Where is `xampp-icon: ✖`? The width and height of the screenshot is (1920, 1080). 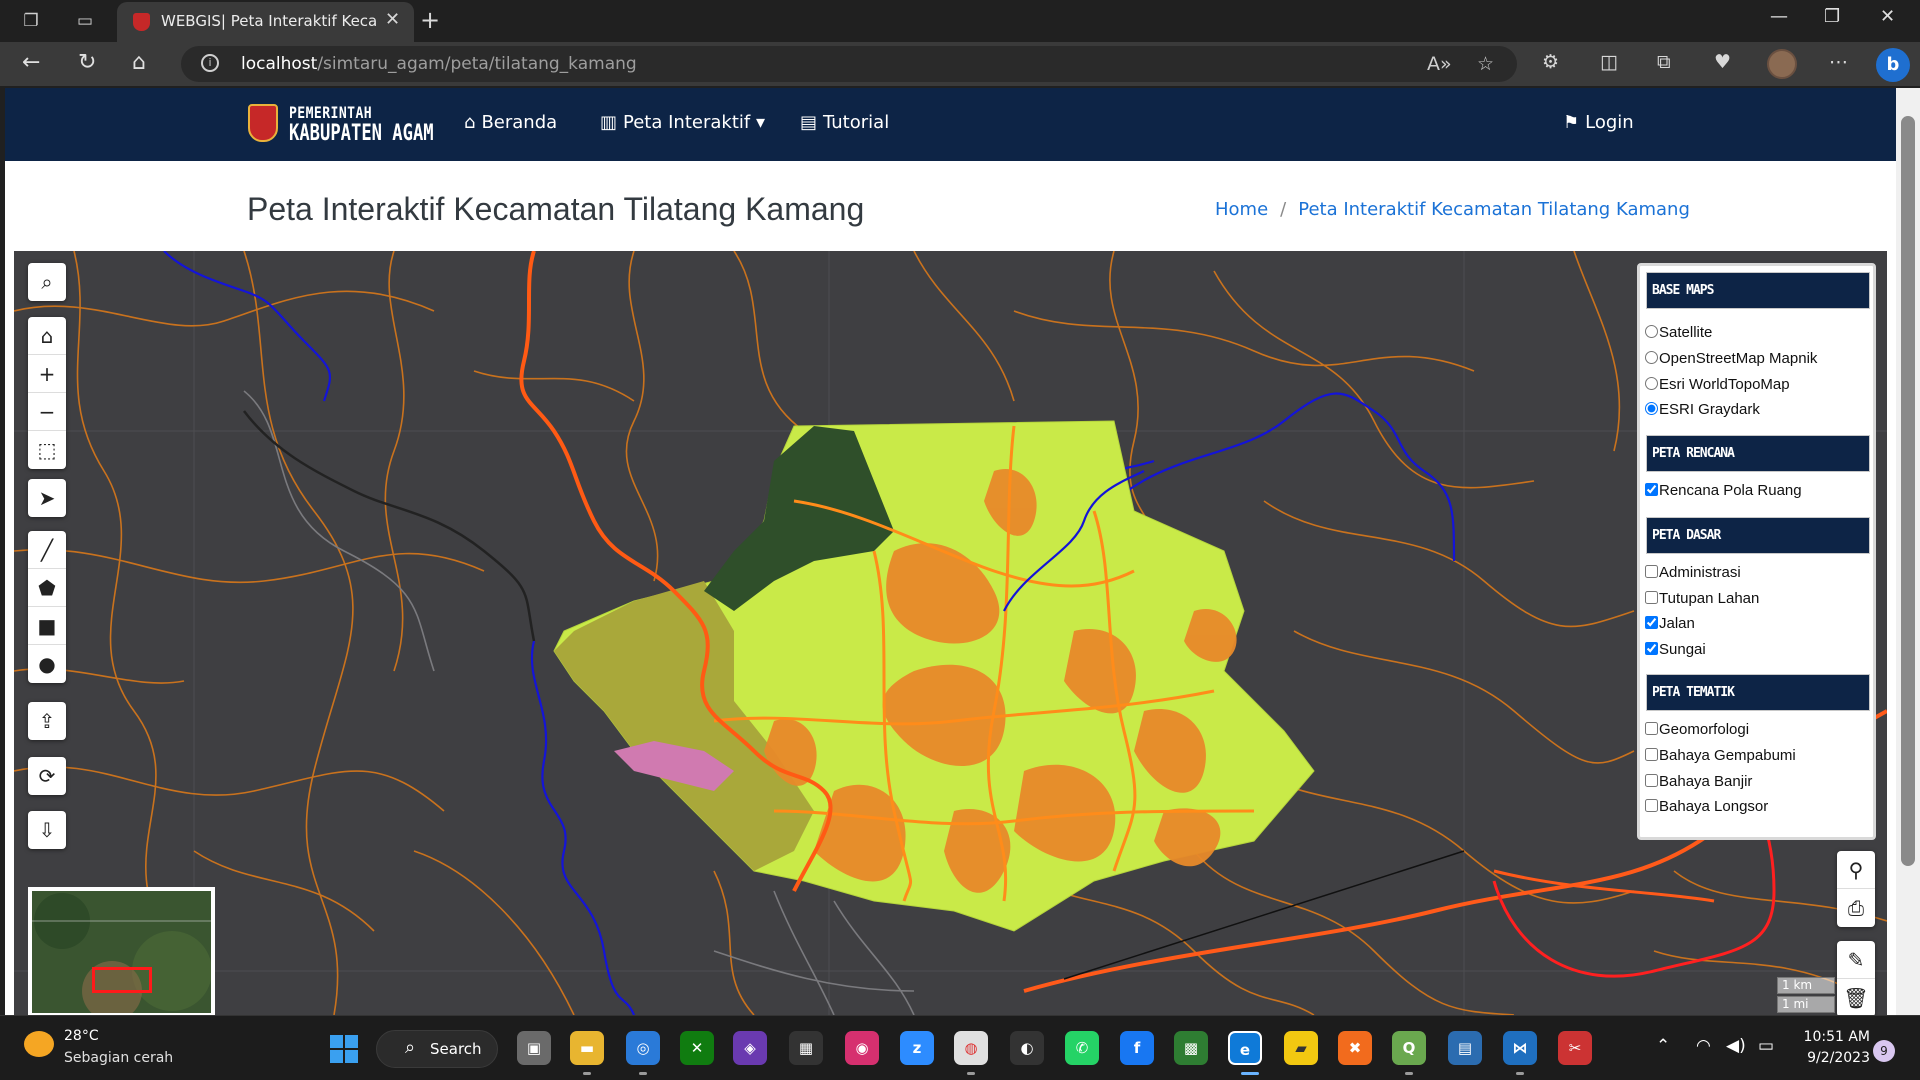 xampp-icon: ✖ is located at coordinates (1355, 1048).